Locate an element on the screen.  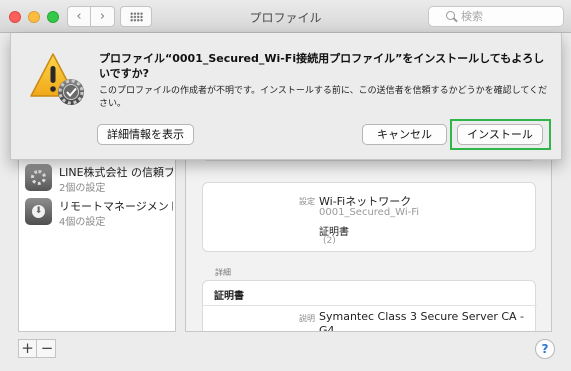
warning-gear-icon is located at coordinates (57, 79).